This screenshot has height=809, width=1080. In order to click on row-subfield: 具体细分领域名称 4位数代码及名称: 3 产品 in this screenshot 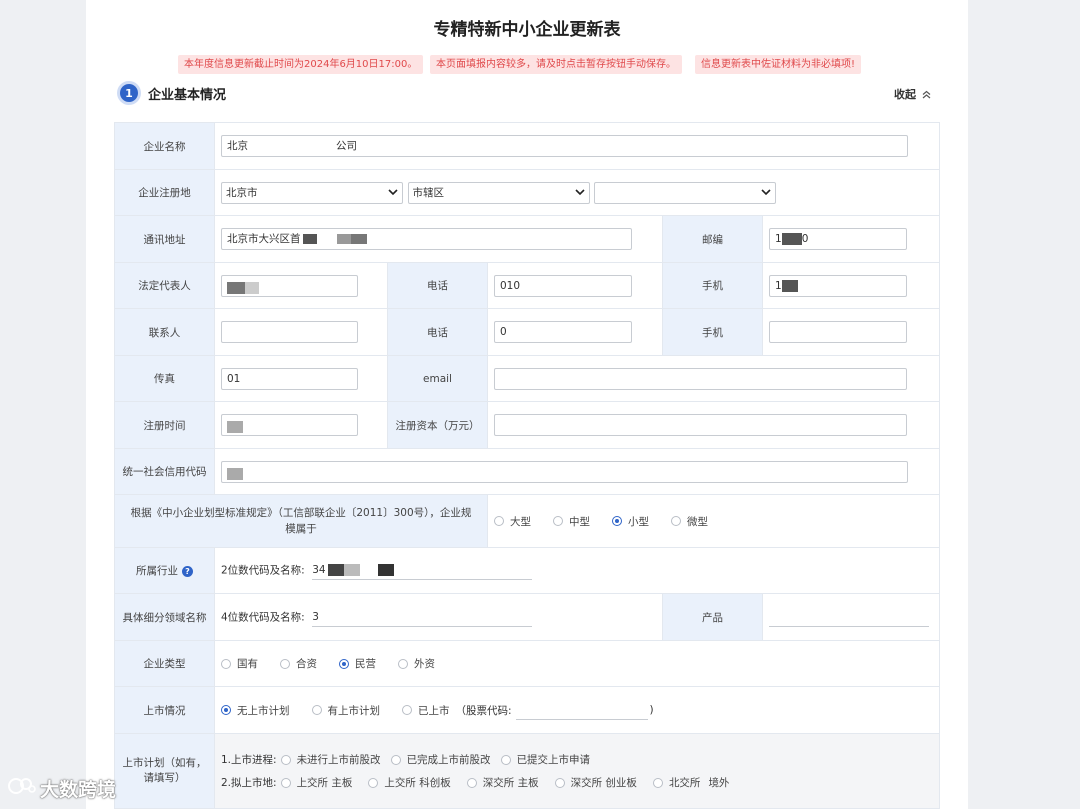, I will do `click(527, 617)`.